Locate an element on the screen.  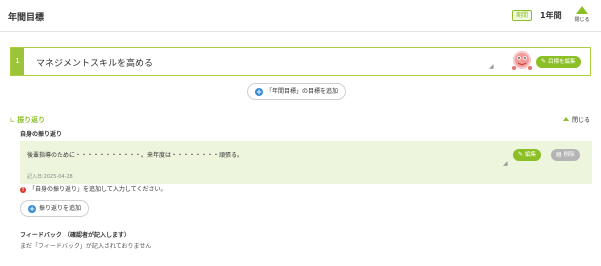
reflection-text: 後輩指導のために・・・・・・・・・・・。来年度は・・・・・・・・頑張る。 is located at coordinates (135, 155).